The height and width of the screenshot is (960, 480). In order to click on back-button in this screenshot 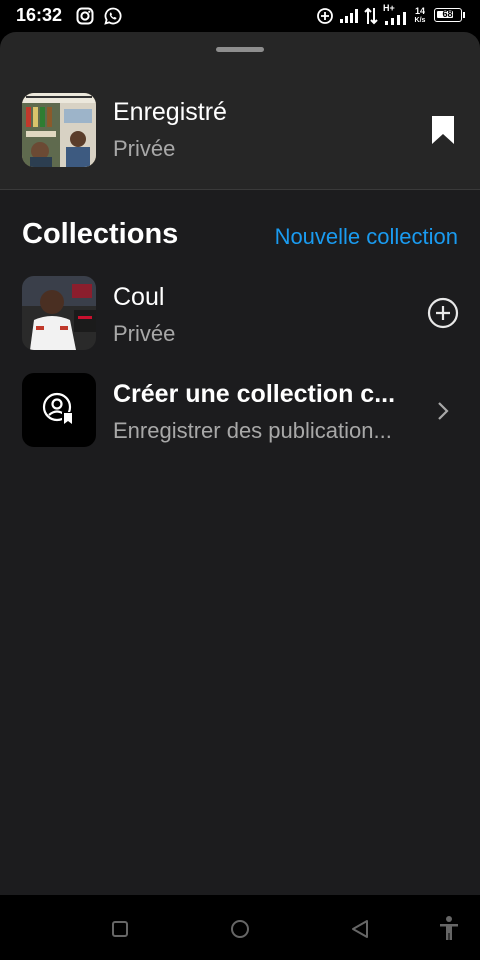, I will do `click(360, 929)`.